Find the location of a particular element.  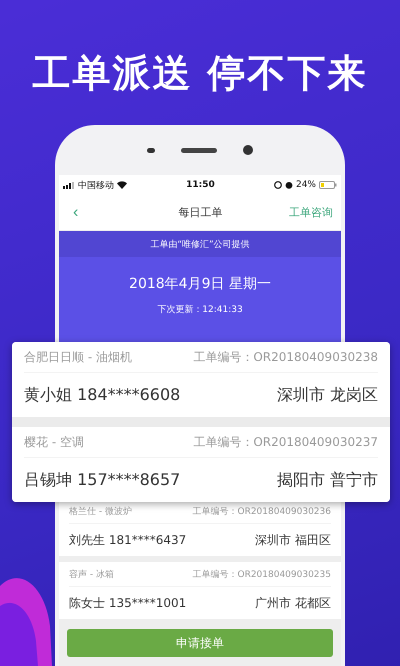

customer-text: 陈女士 135****1001 is located at coordinates (127, 603).